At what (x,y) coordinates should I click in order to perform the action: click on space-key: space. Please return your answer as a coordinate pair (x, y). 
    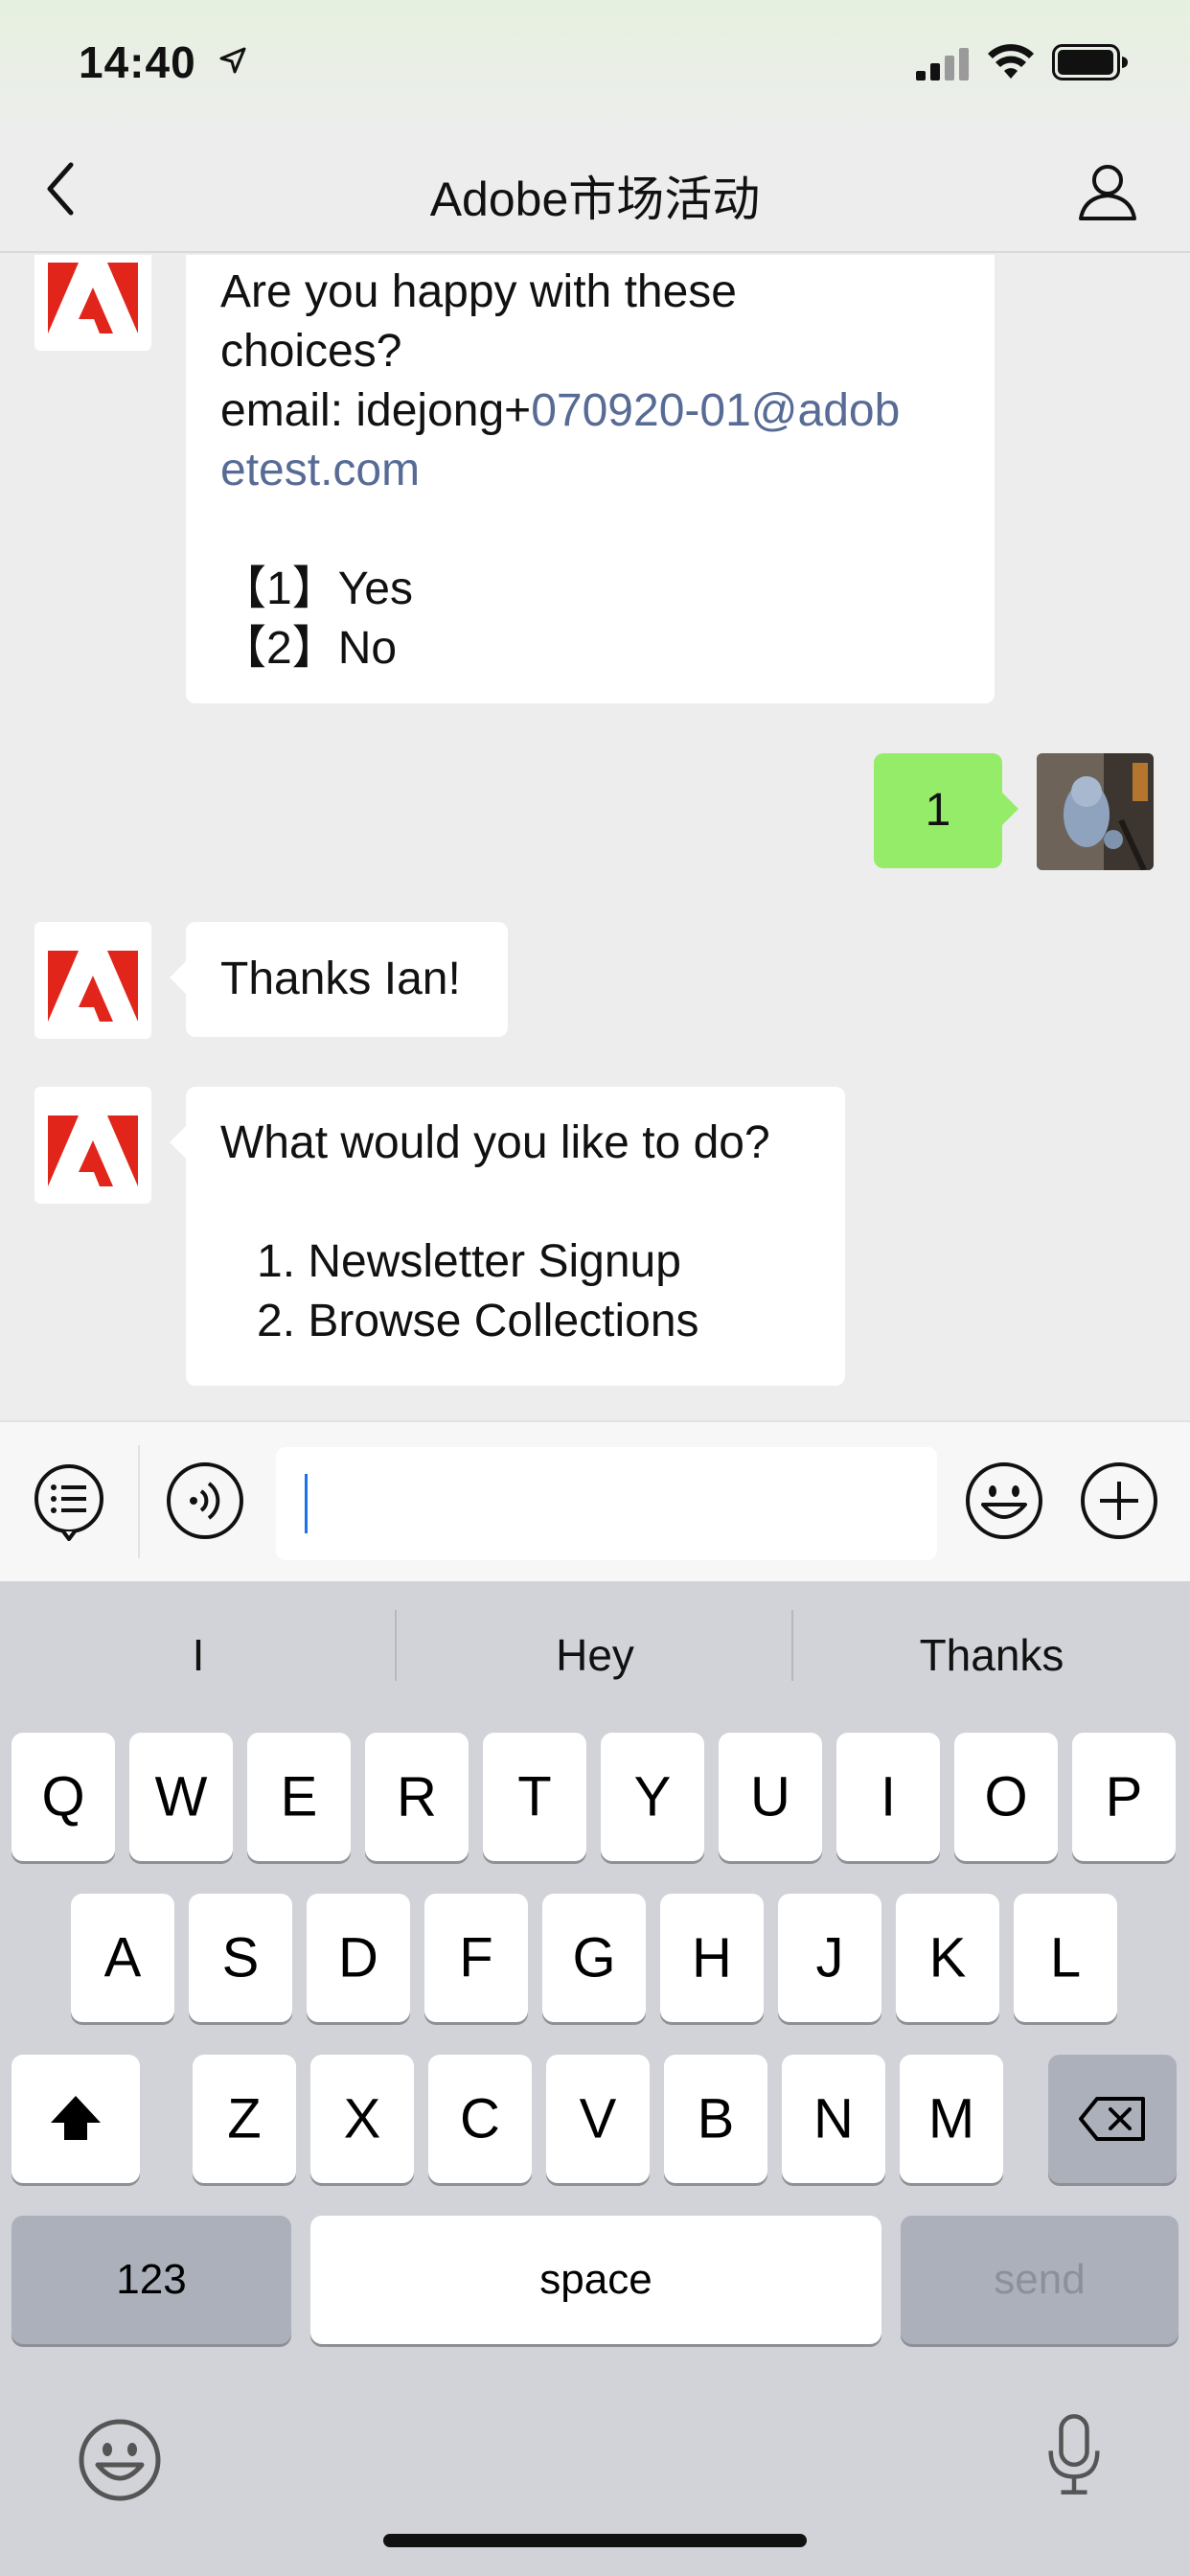
    Looking at the image, I should click on (595, 2280).